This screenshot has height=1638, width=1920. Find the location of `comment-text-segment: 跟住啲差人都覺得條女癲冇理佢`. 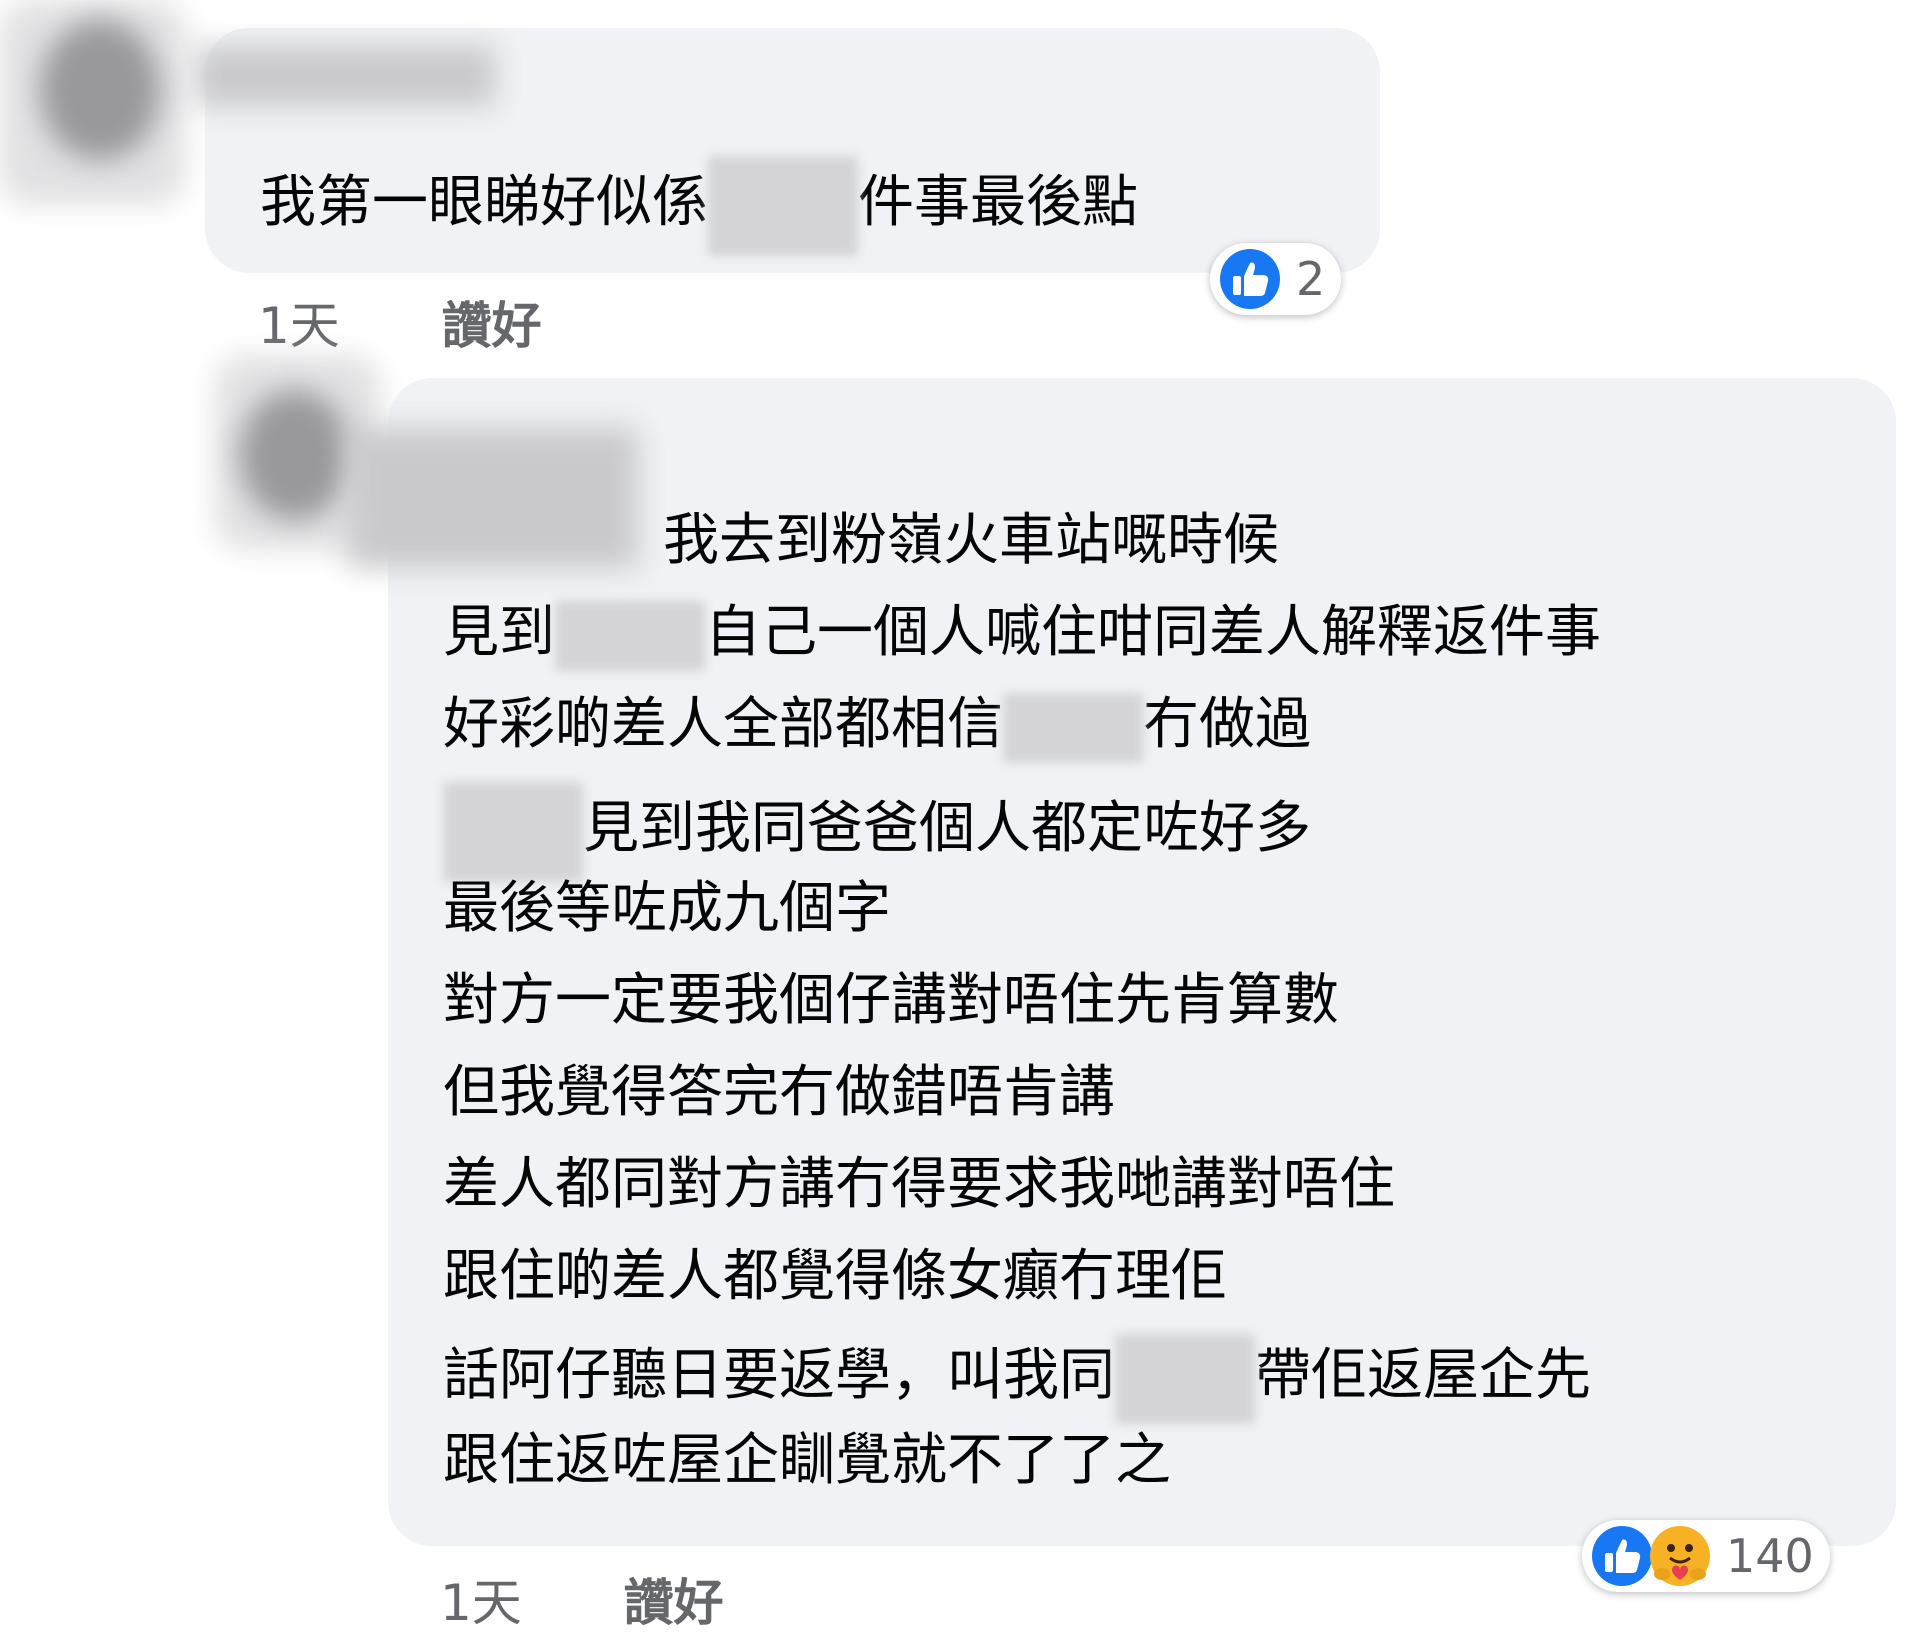

comment-text-segment: 跟住啲差人都覺得條女癲冇理佢 is located at coordinates (835, 1276).